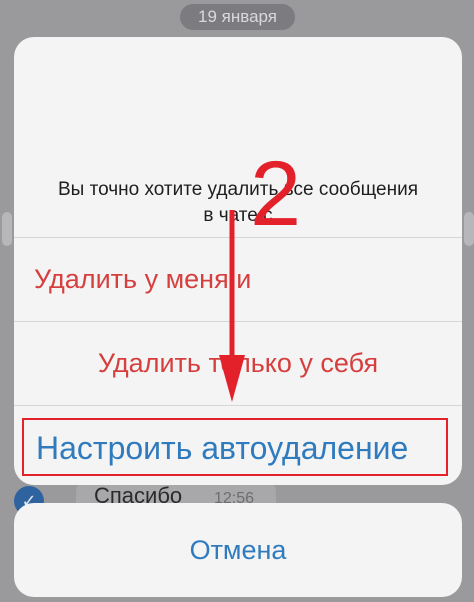 This screenshot has width=474, height=602. I want to click on arrow-down-icon, so click(232, 306).